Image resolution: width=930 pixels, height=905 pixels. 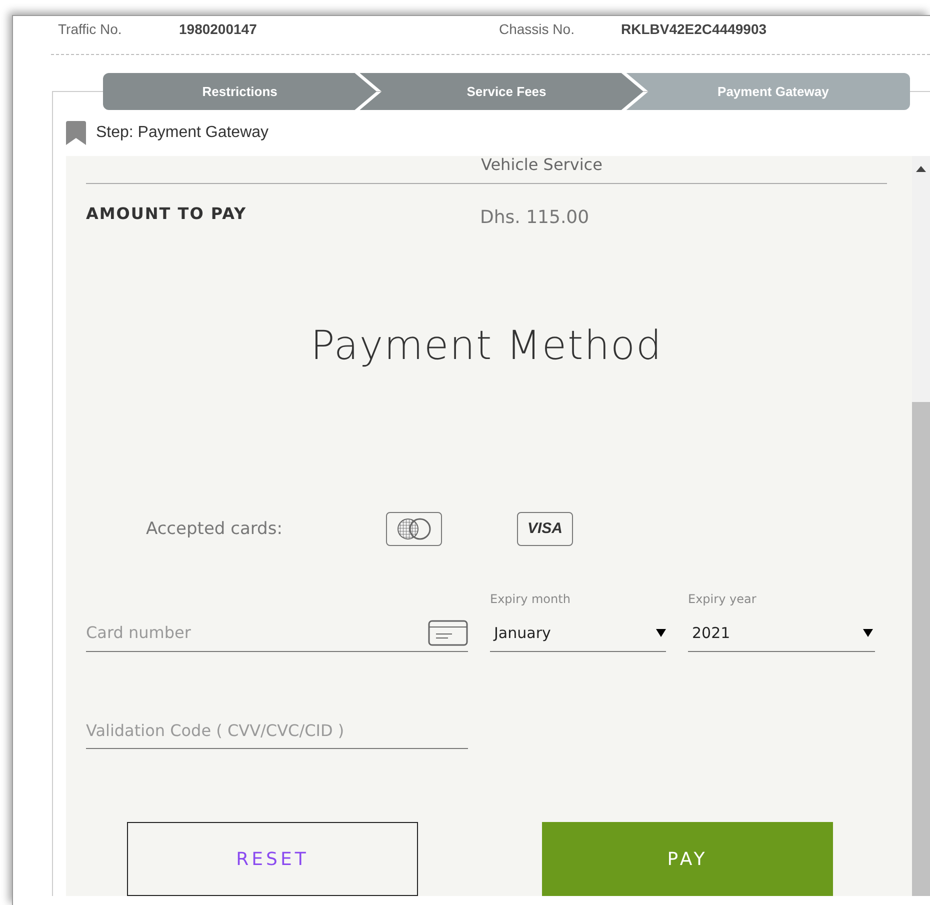 What do you see at coordinates (687, 859) in the screenshot?
I see `pay-button: PAY` at bounding box center [687, 859].